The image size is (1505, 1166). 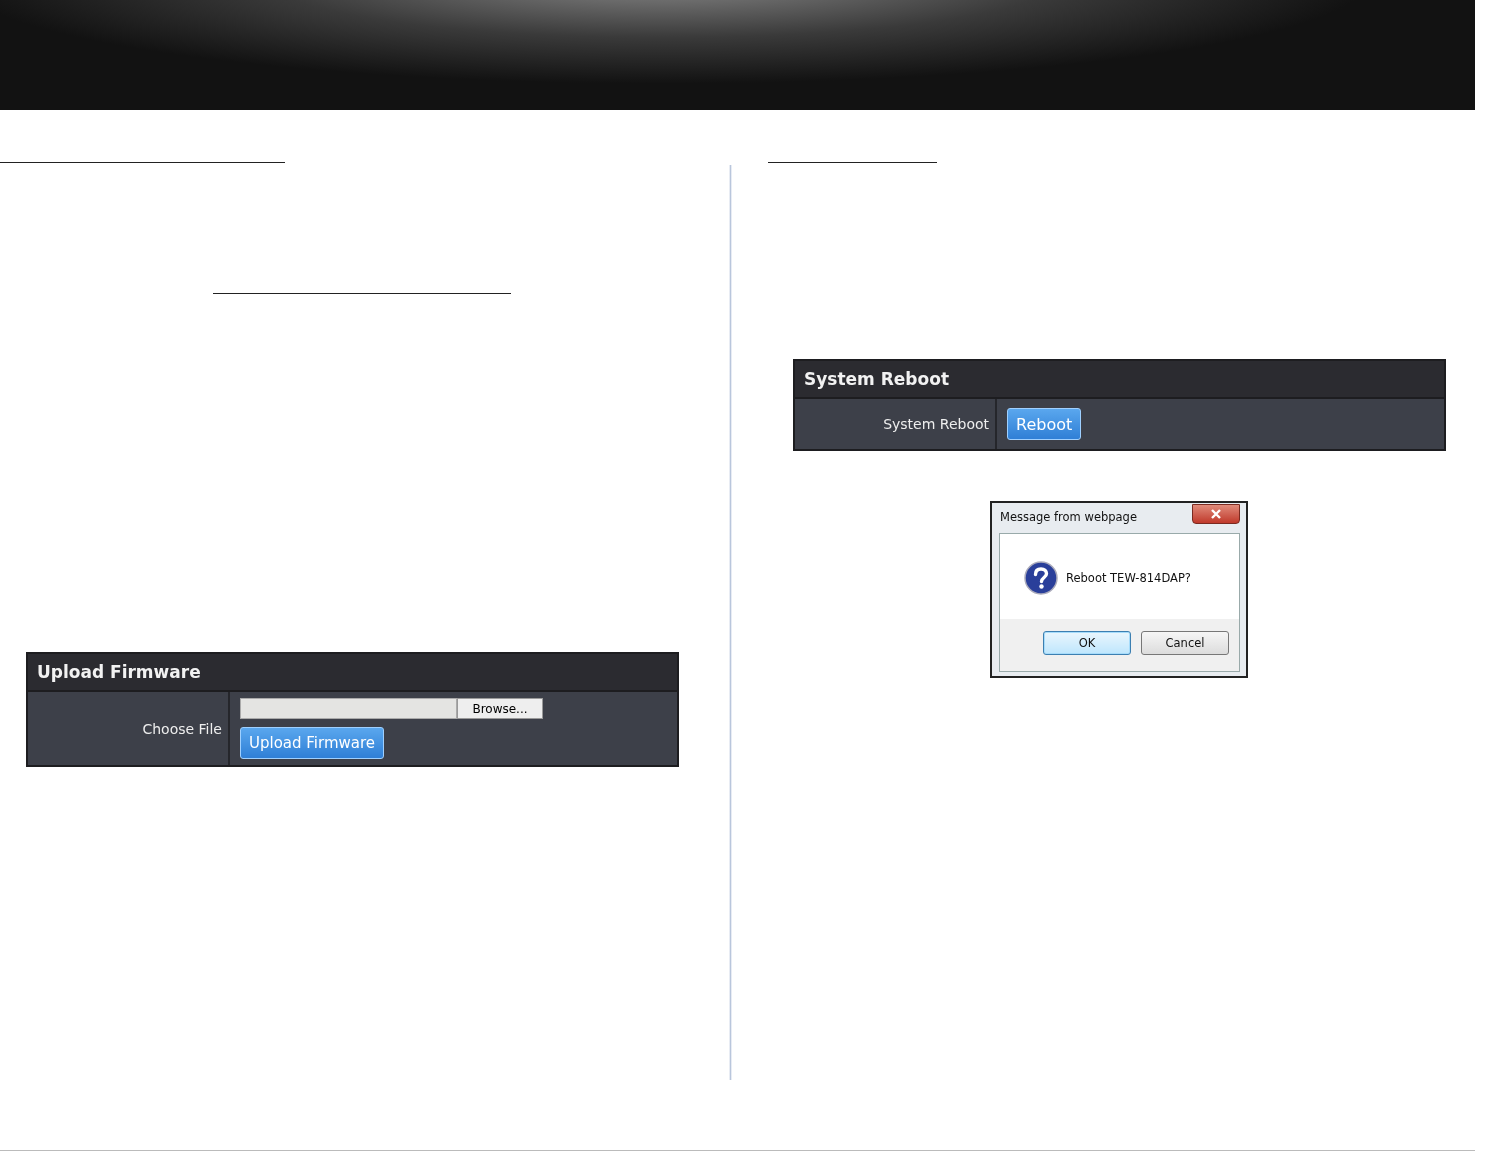 What do you see at coordinates (1128, 577) in the screenshot?
I see `dialog-message: Reboot TEW-814DAP?` at bounding box center [1128, 577].